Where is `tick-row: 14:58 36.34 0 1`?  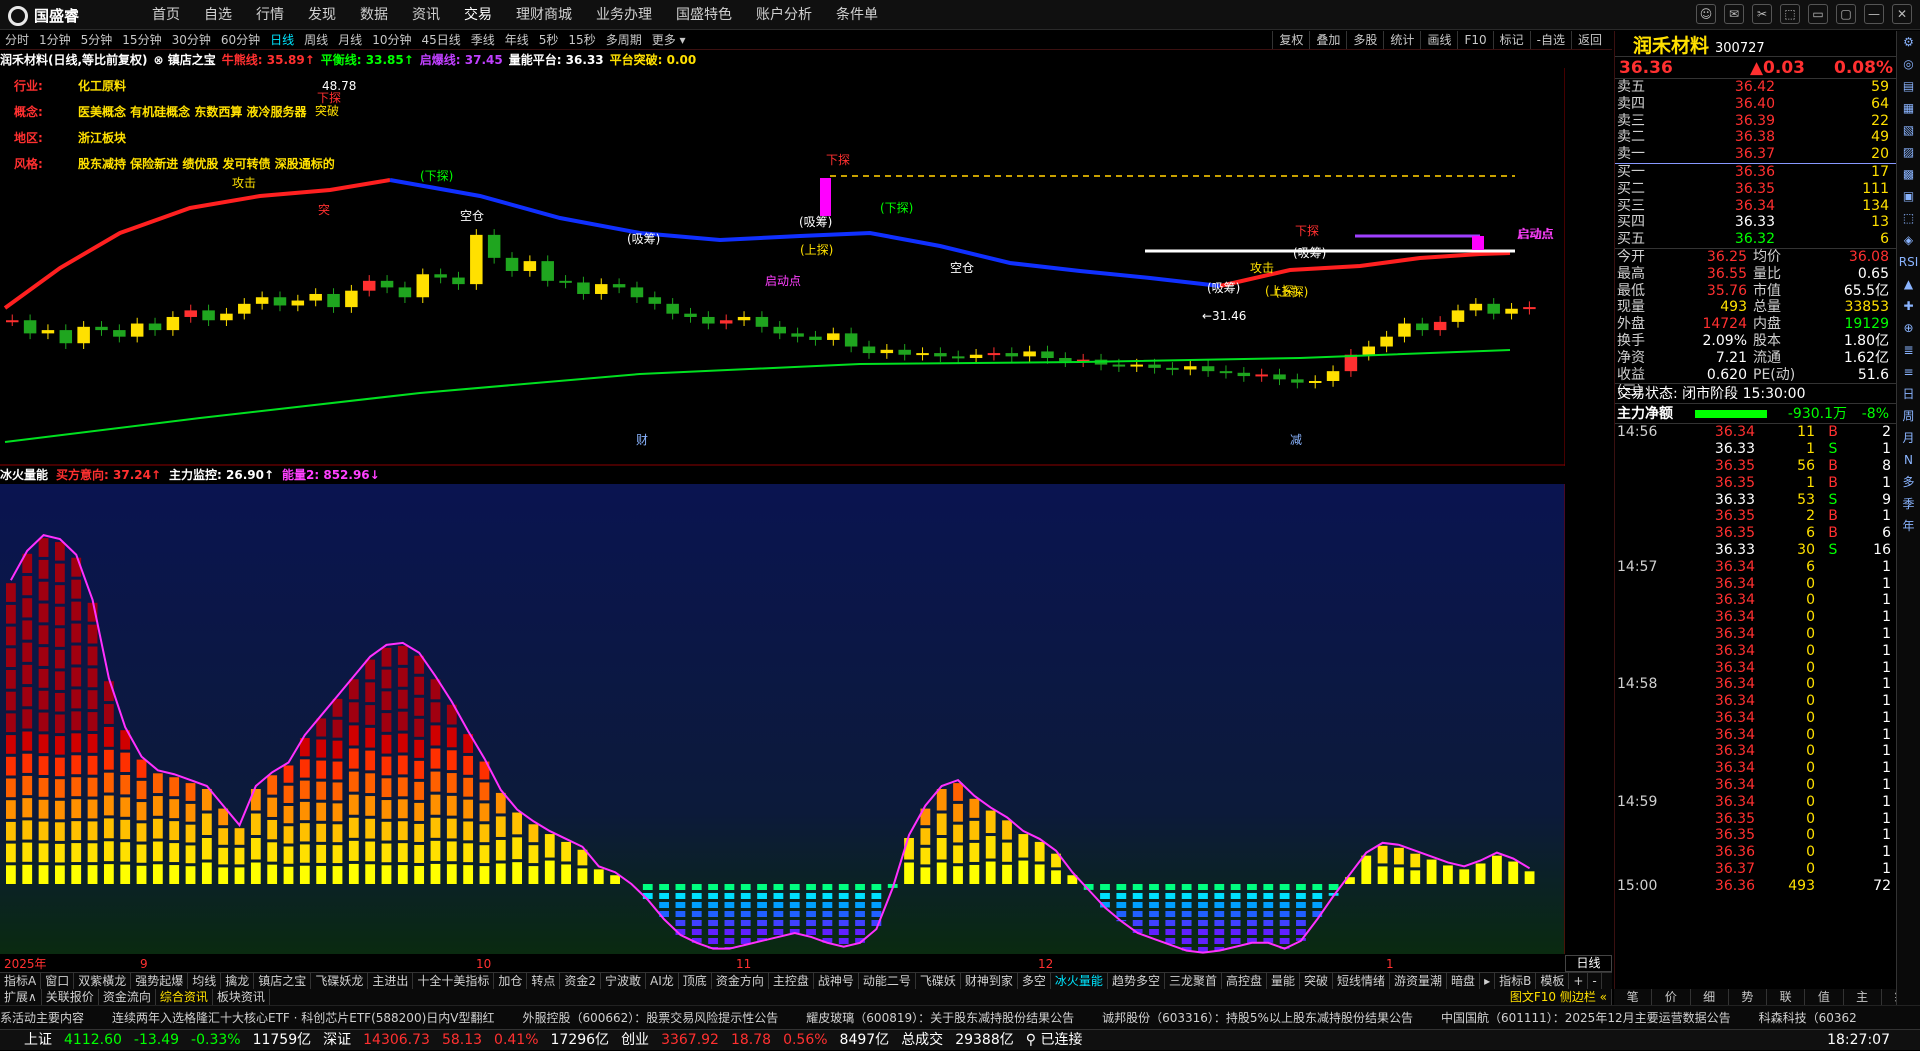 tick-row: 14:58 36.34 0 1 is located at coordinates (1755, 684).